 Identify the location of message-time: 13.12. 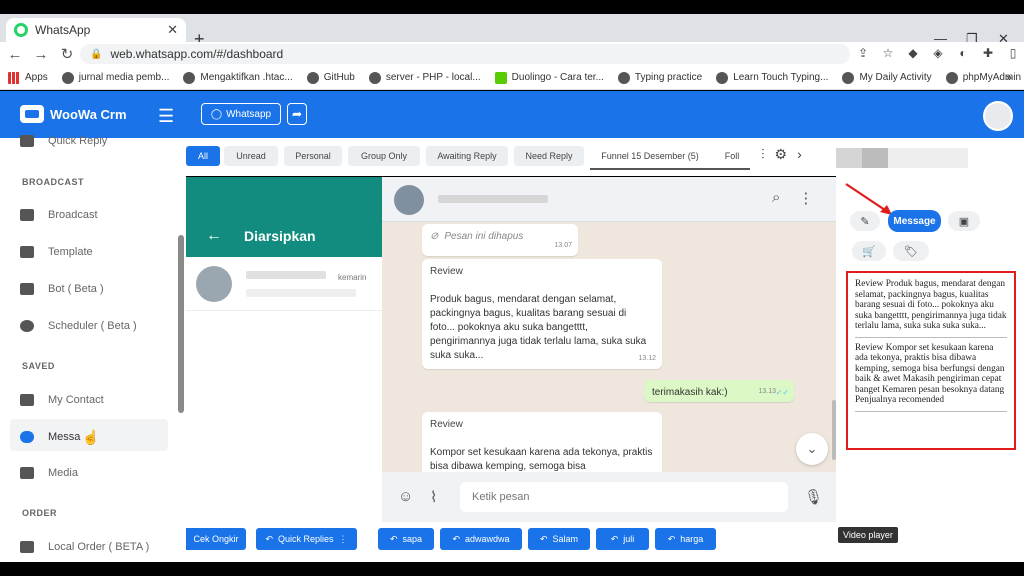
(647, 358).